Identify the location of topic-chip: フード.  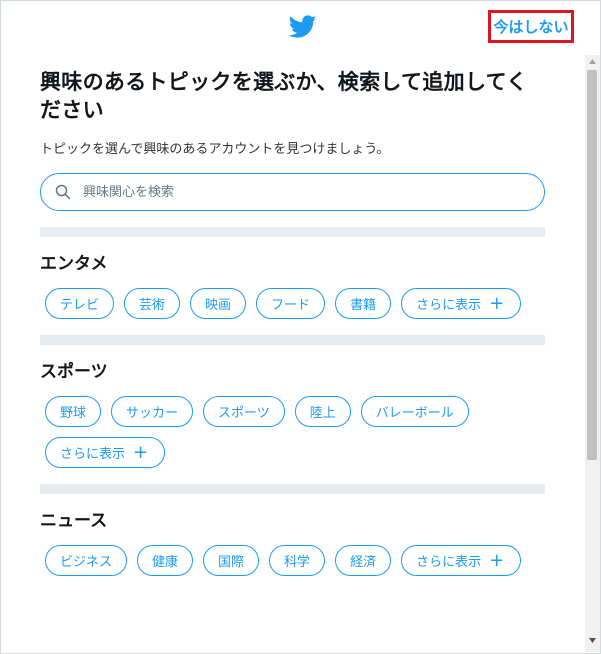
(291, 303).